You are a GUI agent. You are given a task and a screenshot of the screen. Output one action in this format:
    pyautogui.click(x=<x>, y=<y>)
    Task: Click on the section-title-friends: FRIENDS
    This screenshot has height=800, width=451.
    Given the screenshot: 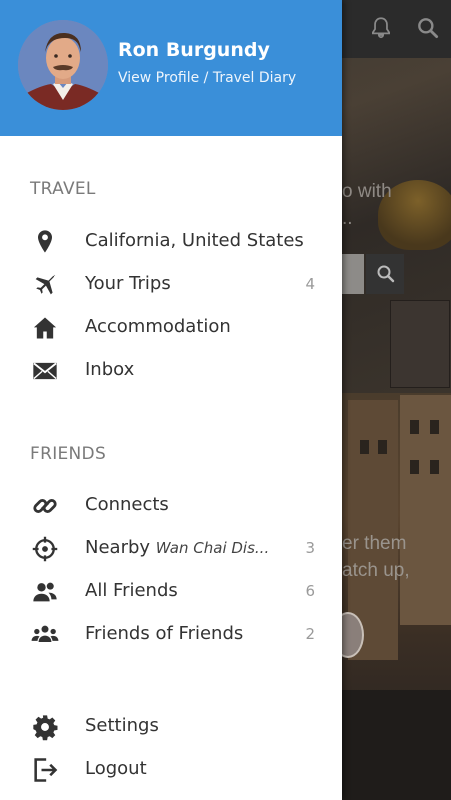 What is the action you would take?
    pyautogui.click(x=68, y=454)
    